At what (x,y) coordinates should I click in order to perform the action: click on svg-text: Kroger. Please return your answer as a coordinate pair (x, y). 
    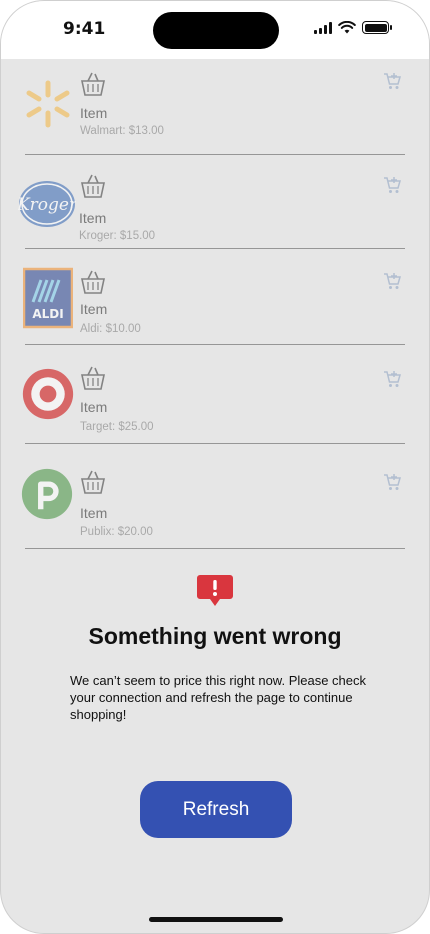
    Looking at the image, I should click on (47, 205).